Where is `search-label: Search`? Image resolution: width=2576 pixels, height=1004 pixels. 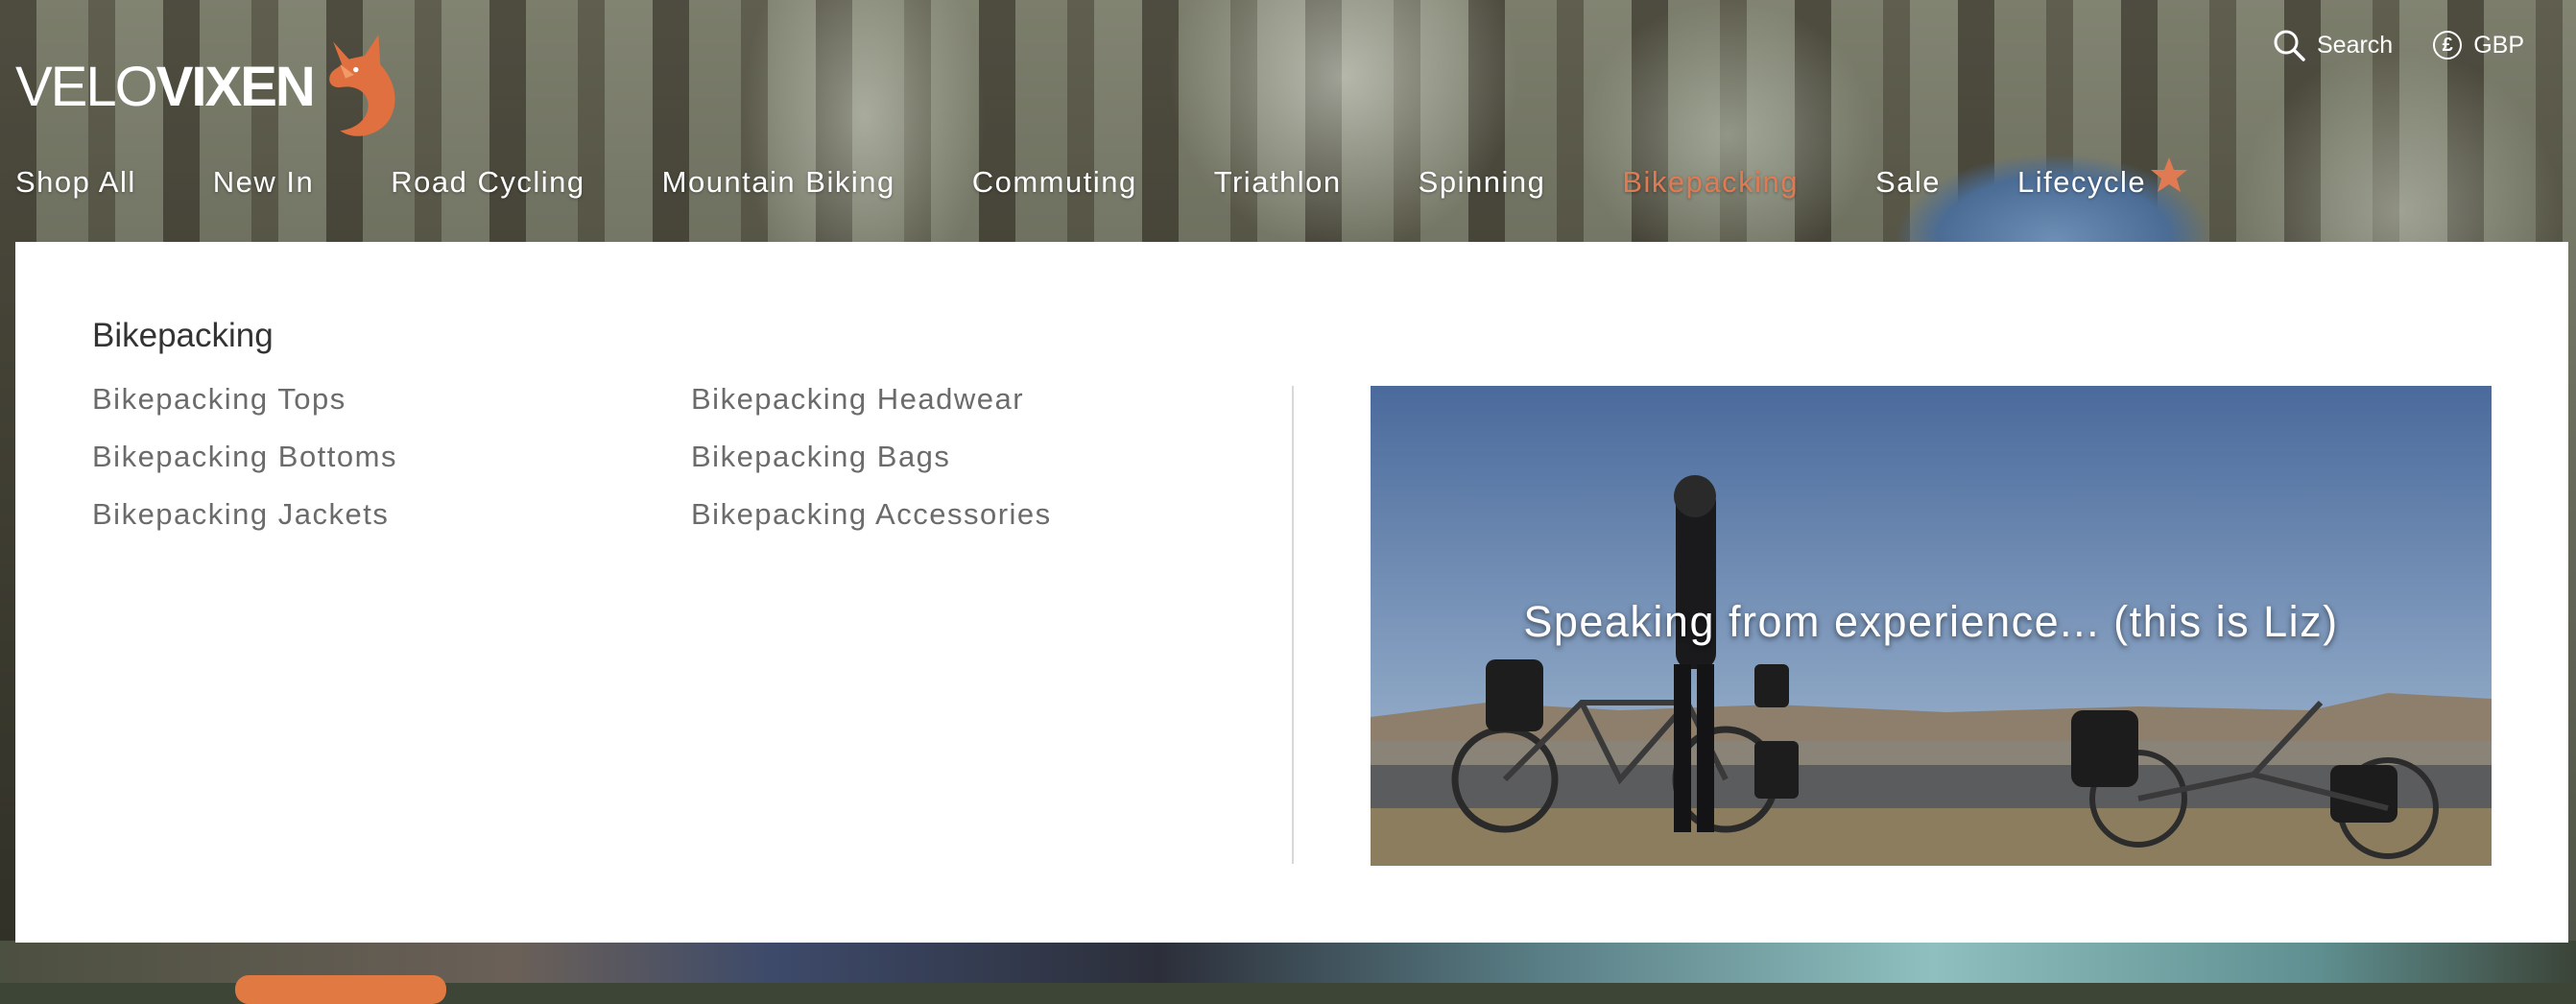
search-label: Search is located at coordinates (2355, 45).